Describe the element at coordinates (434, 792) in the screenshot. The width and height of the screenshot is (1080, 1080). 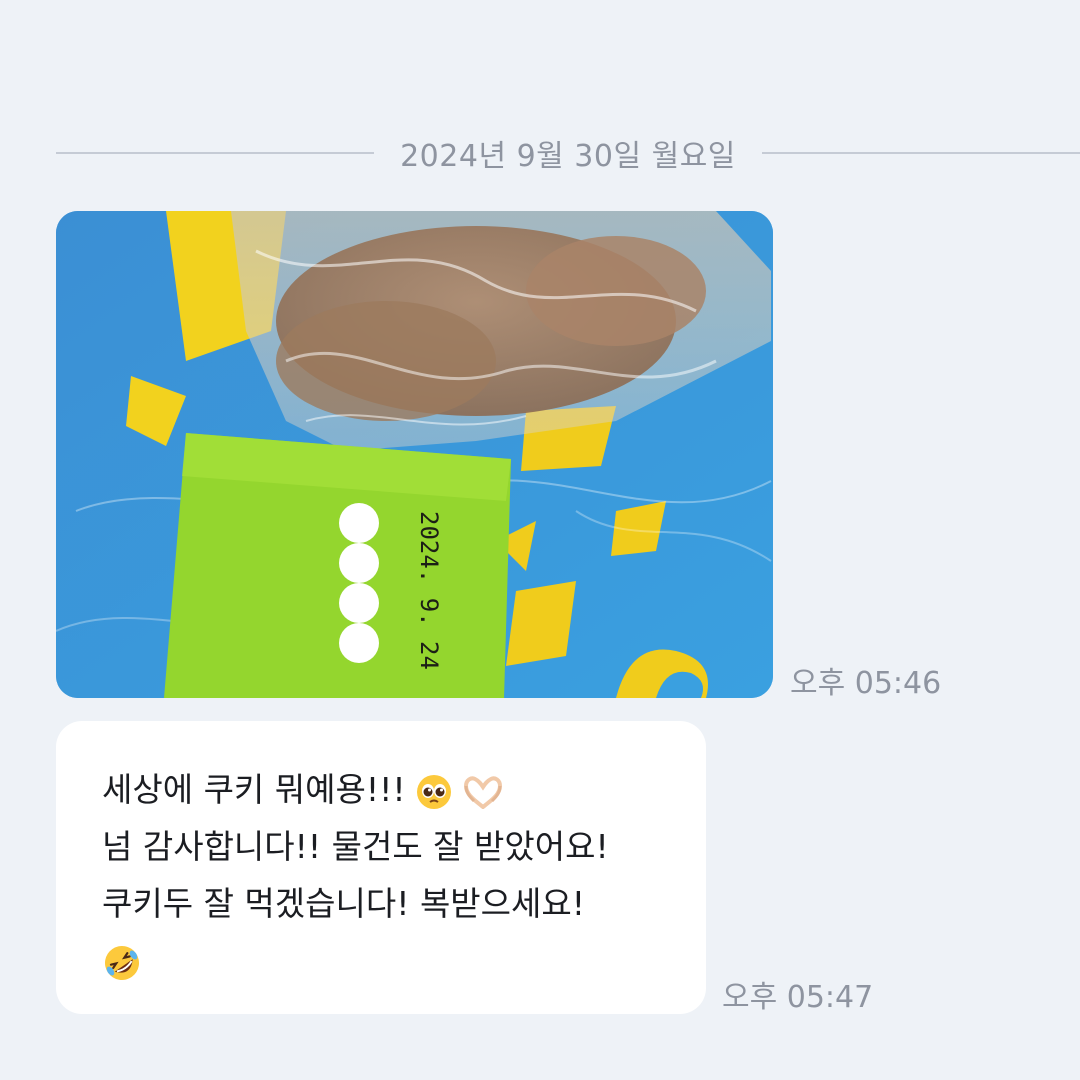
I see `pleading-face-emoji` at that location.